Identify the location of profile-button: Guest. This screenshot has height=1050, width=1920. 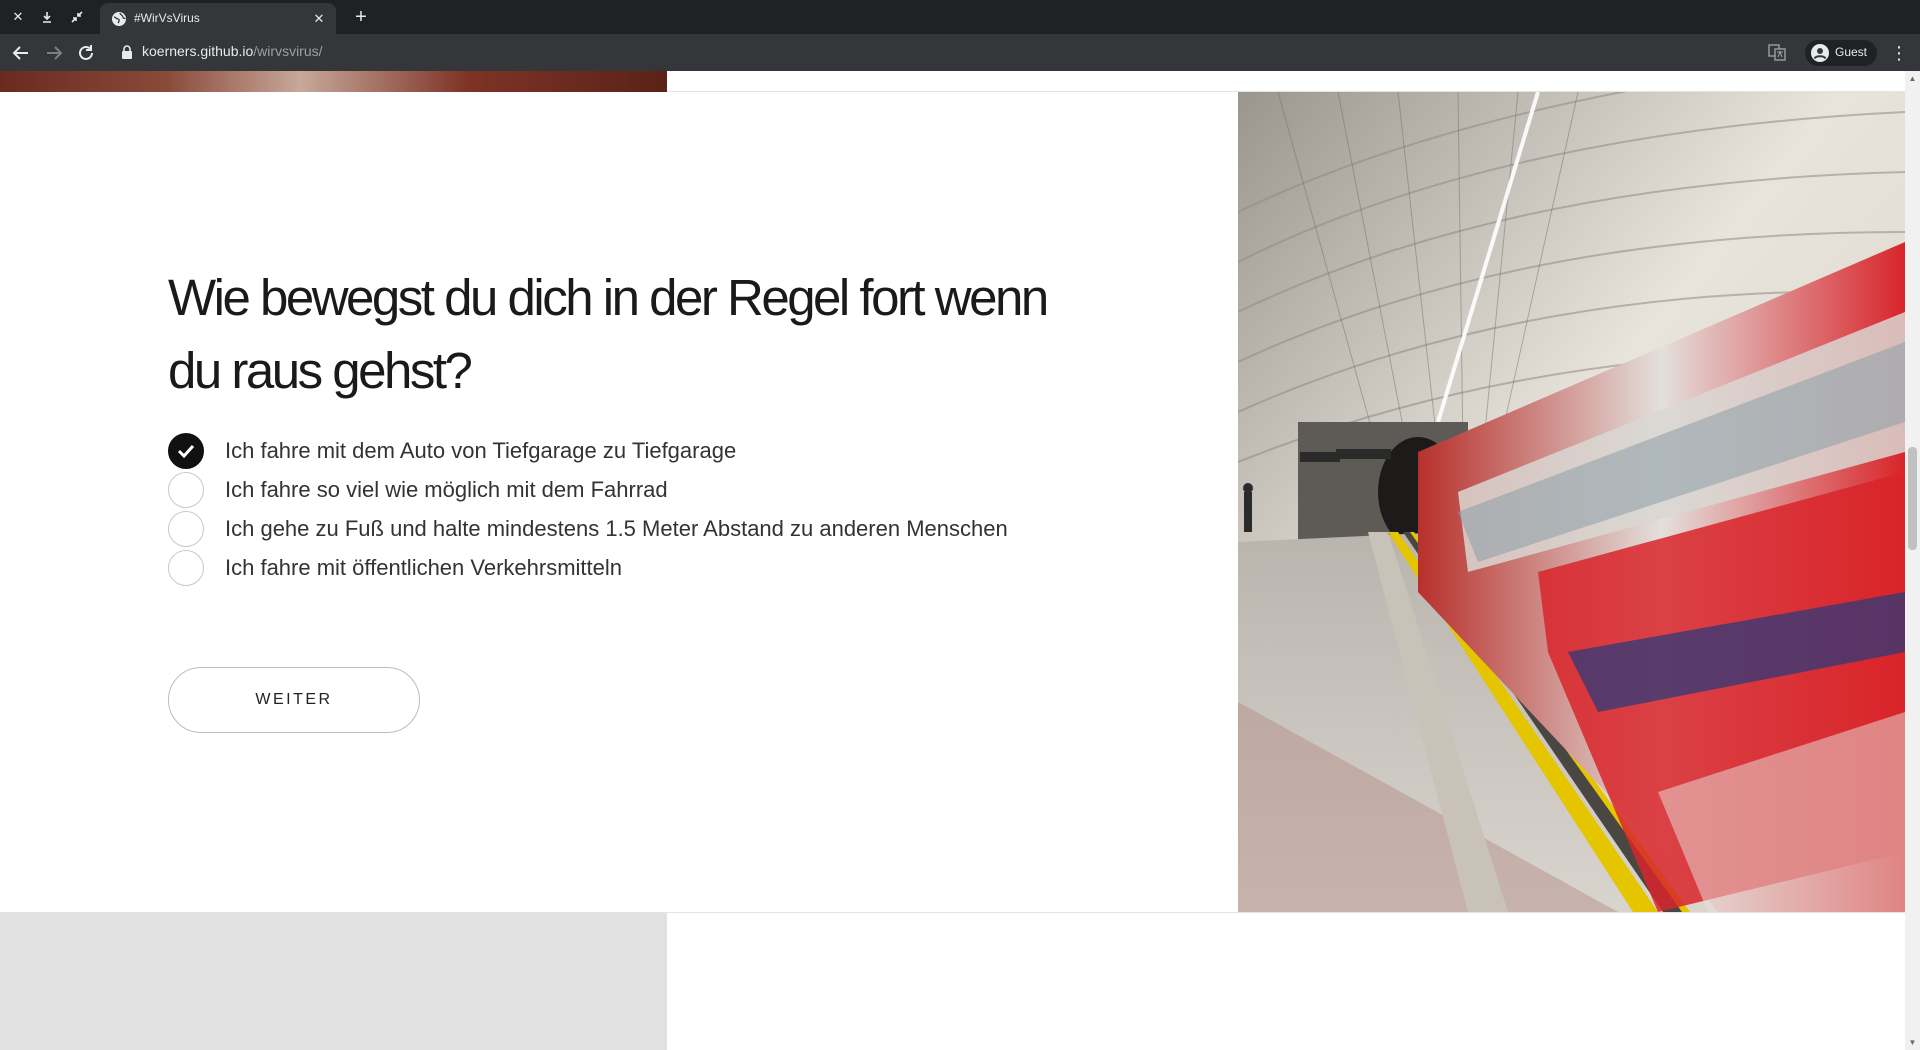
(1841, 53).